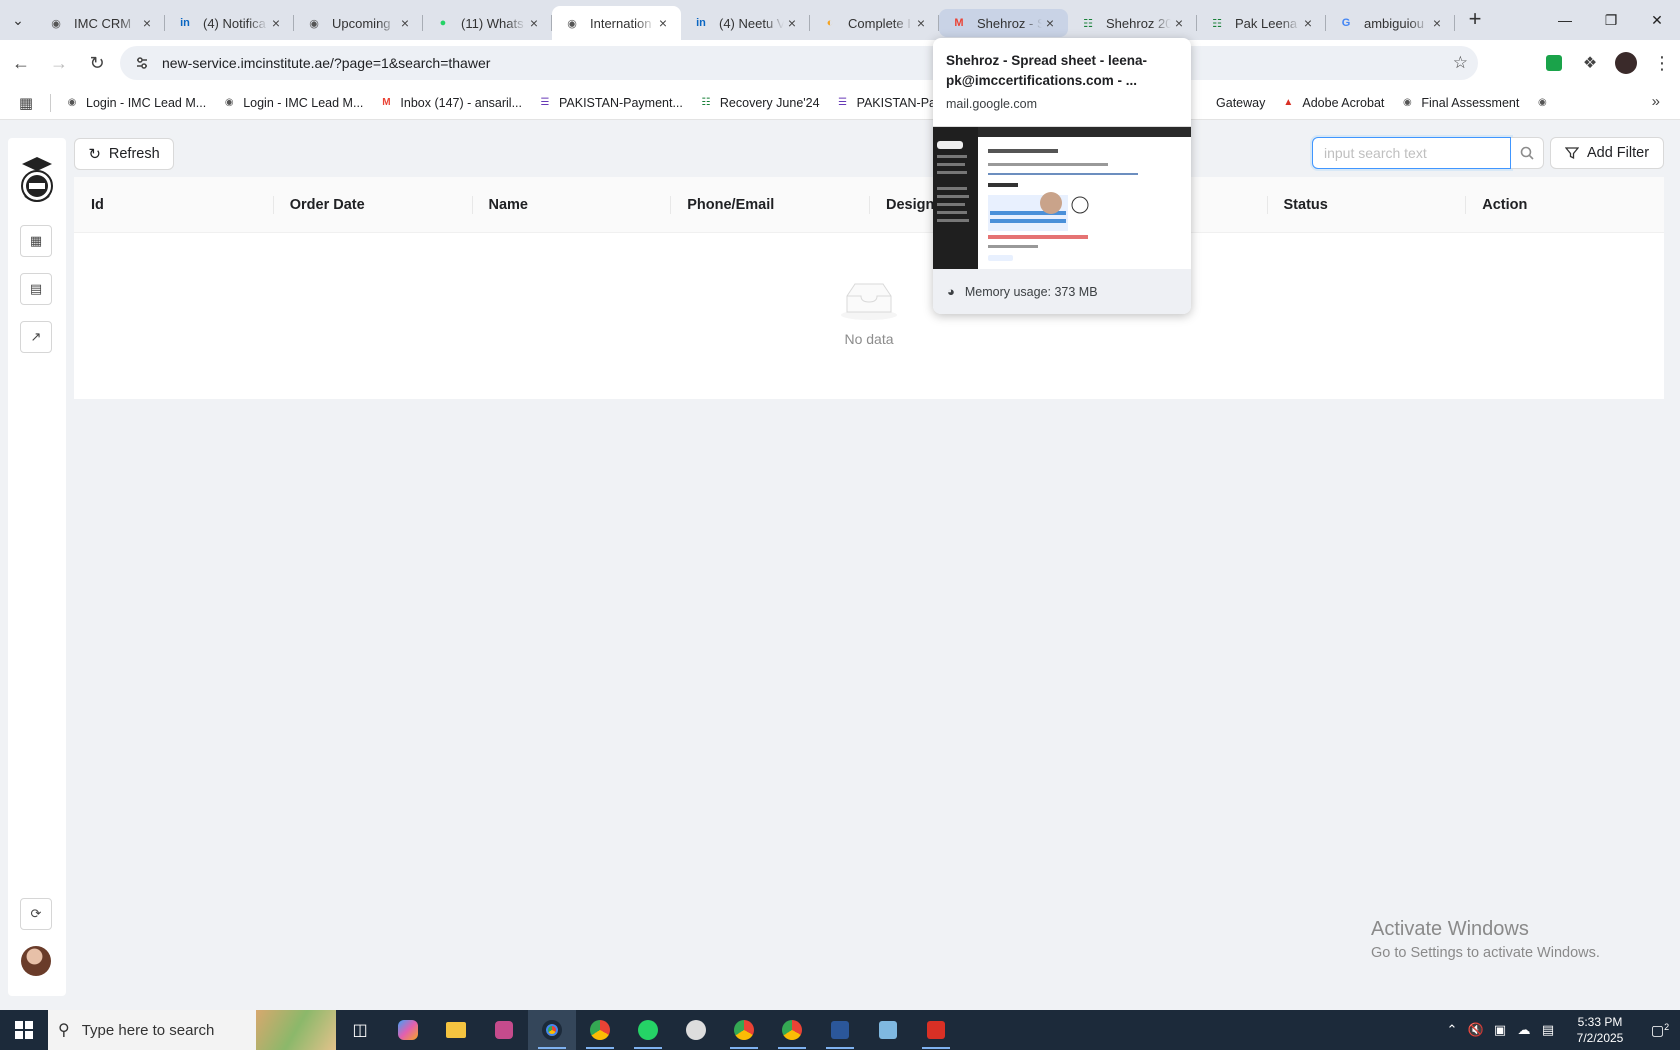 The width and height of the screenshot is (1680, 1050). I want to click on user-avatar, so click(36, 961).